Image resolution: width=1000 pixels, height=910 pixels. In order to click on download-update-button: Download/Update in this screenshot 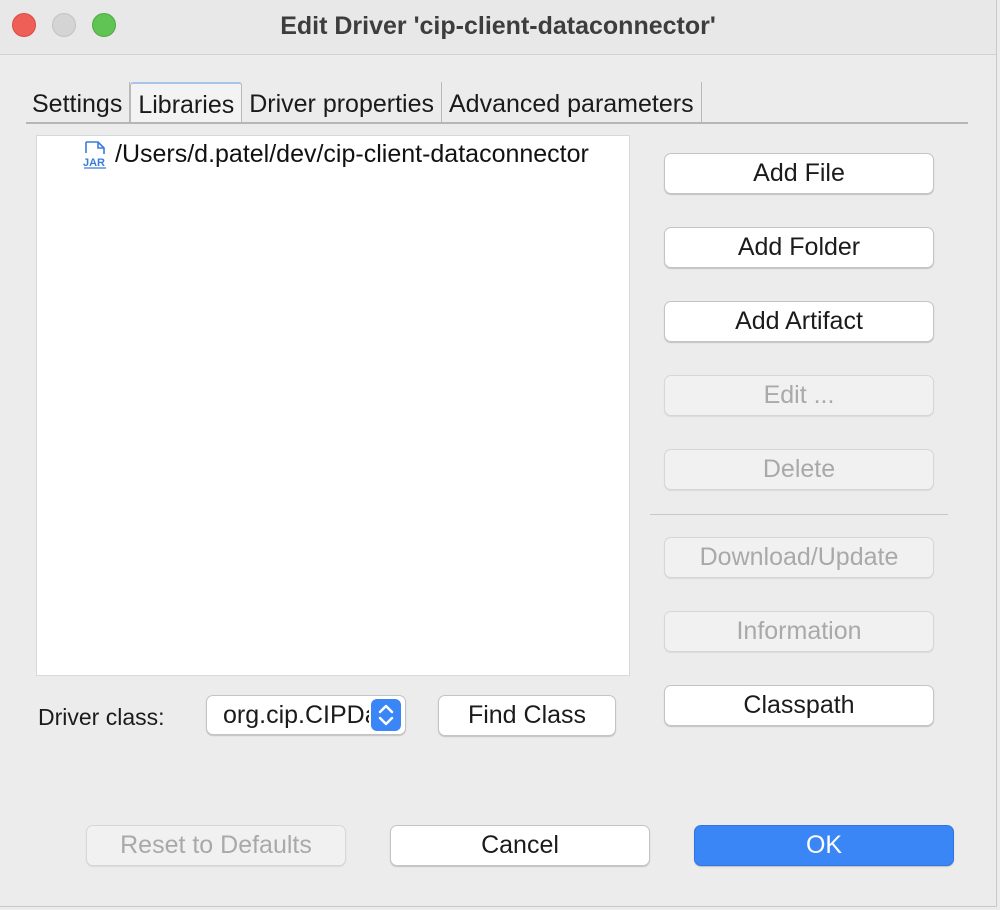, I will do `click(799, 557)`.